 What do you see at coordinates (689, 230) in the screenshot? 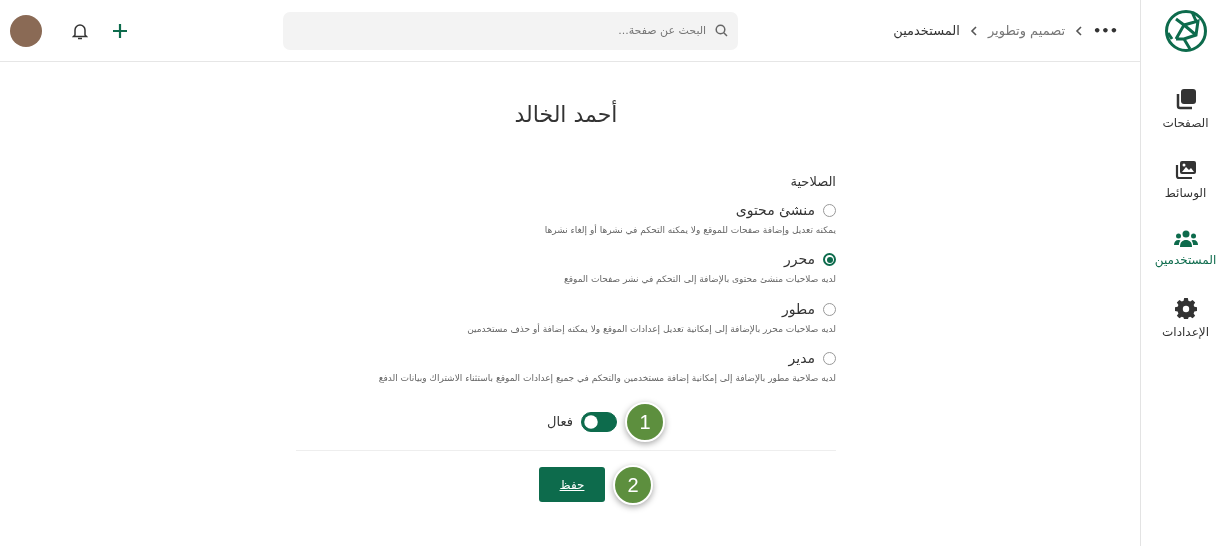
I see `option-description: يمكنه تعديل وإضافة صفحات للموقع ولا يمكنه التحكم في نشرها أو إلغاء نشرها` at bounding box center [689, 230].